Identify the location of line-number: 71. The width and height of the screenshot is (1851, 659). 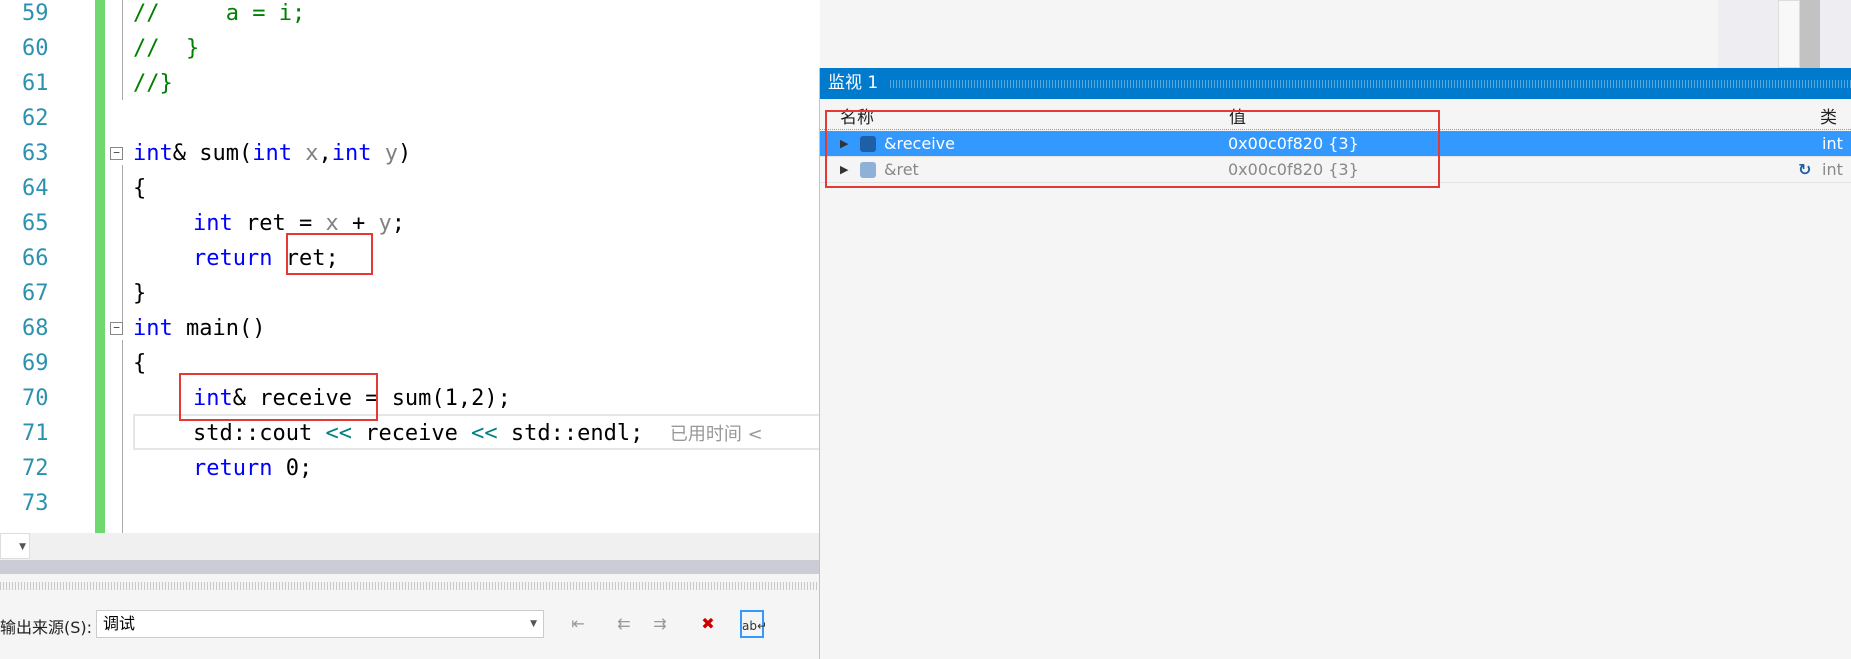
(35, 433).